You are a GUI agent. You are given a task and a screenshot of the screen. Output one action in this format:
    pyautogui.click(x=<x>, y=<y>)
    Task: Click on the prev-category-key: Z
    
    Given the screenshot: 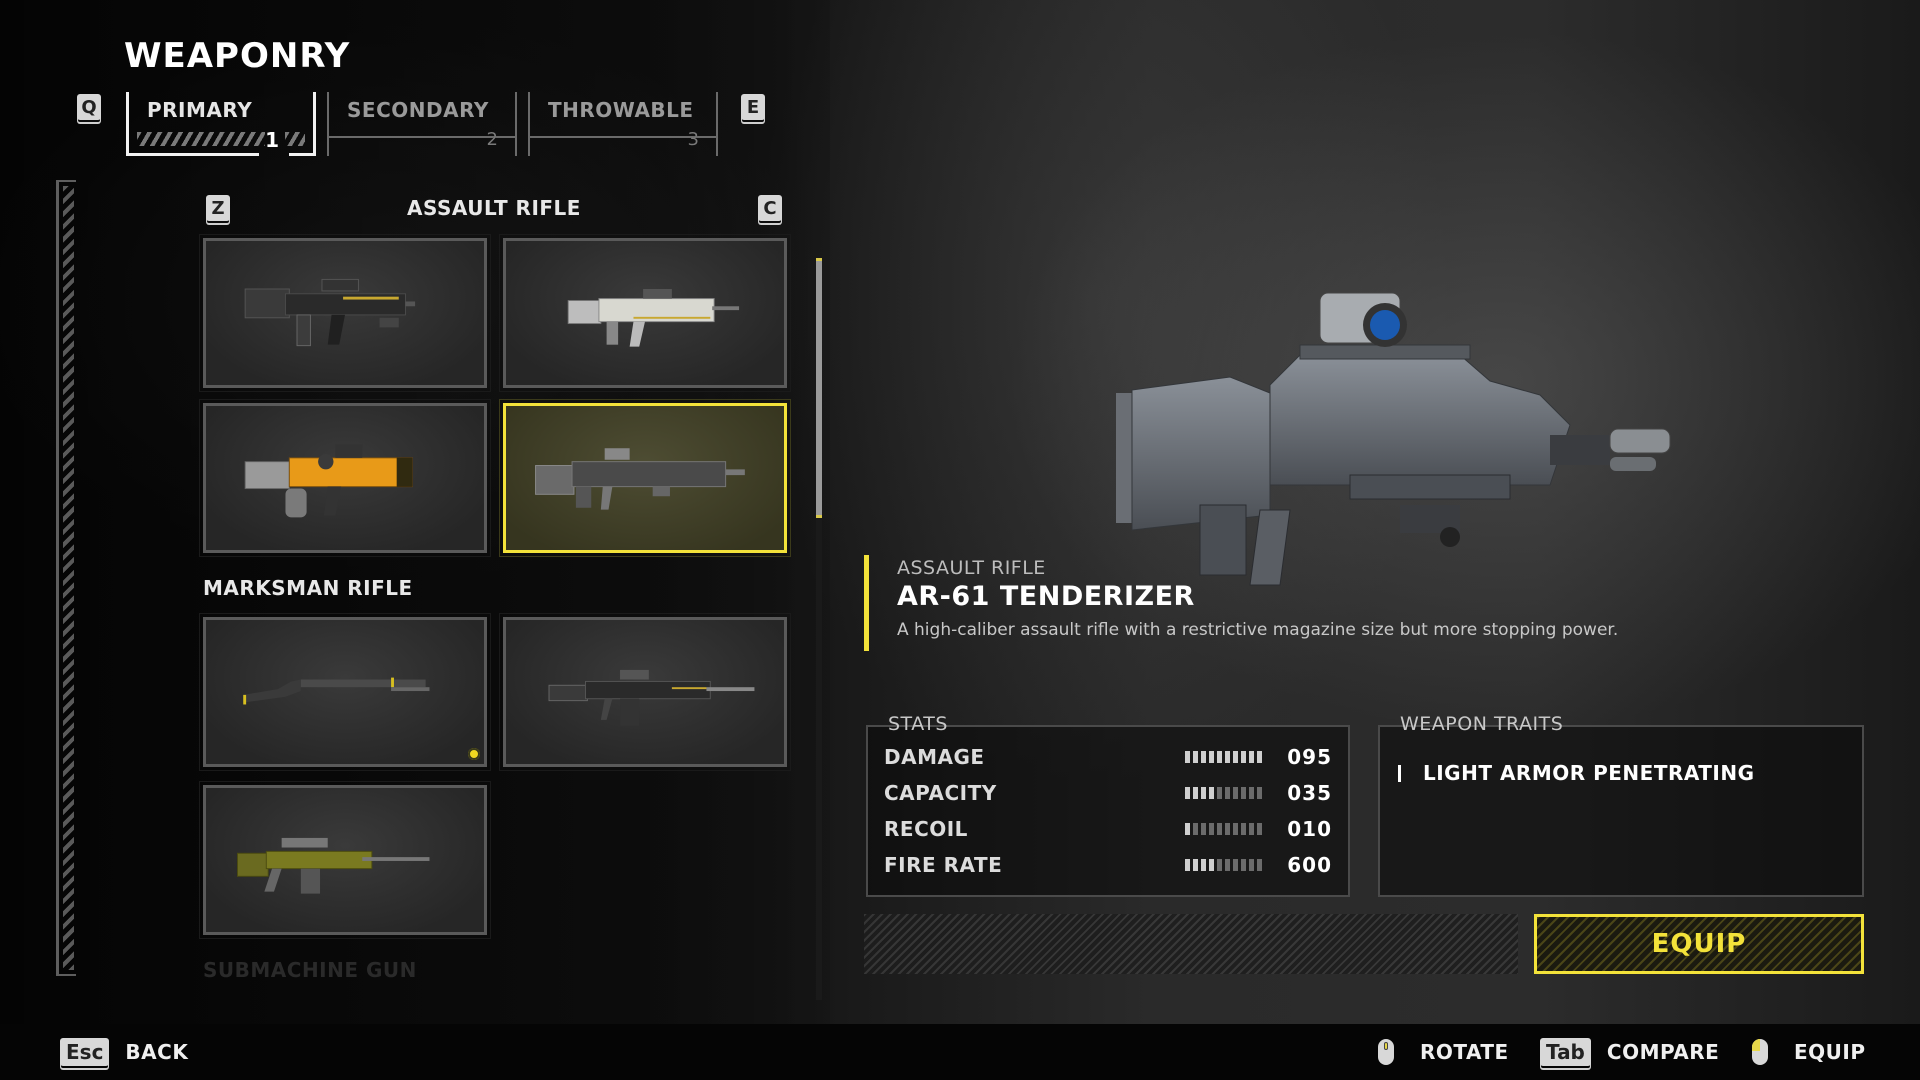 What is the action you would take?
    pyautogui.click(x=218, y=208)
    